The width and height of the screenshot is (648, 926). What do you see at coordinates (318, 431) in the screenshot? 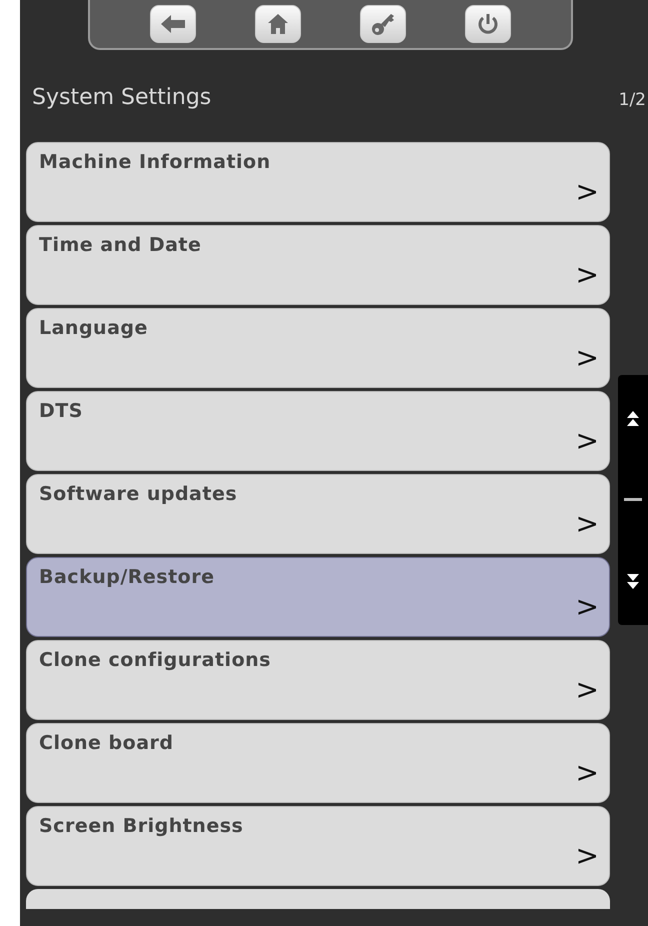
I see `menu-item: DTS >` at bounding box center [318, 431].